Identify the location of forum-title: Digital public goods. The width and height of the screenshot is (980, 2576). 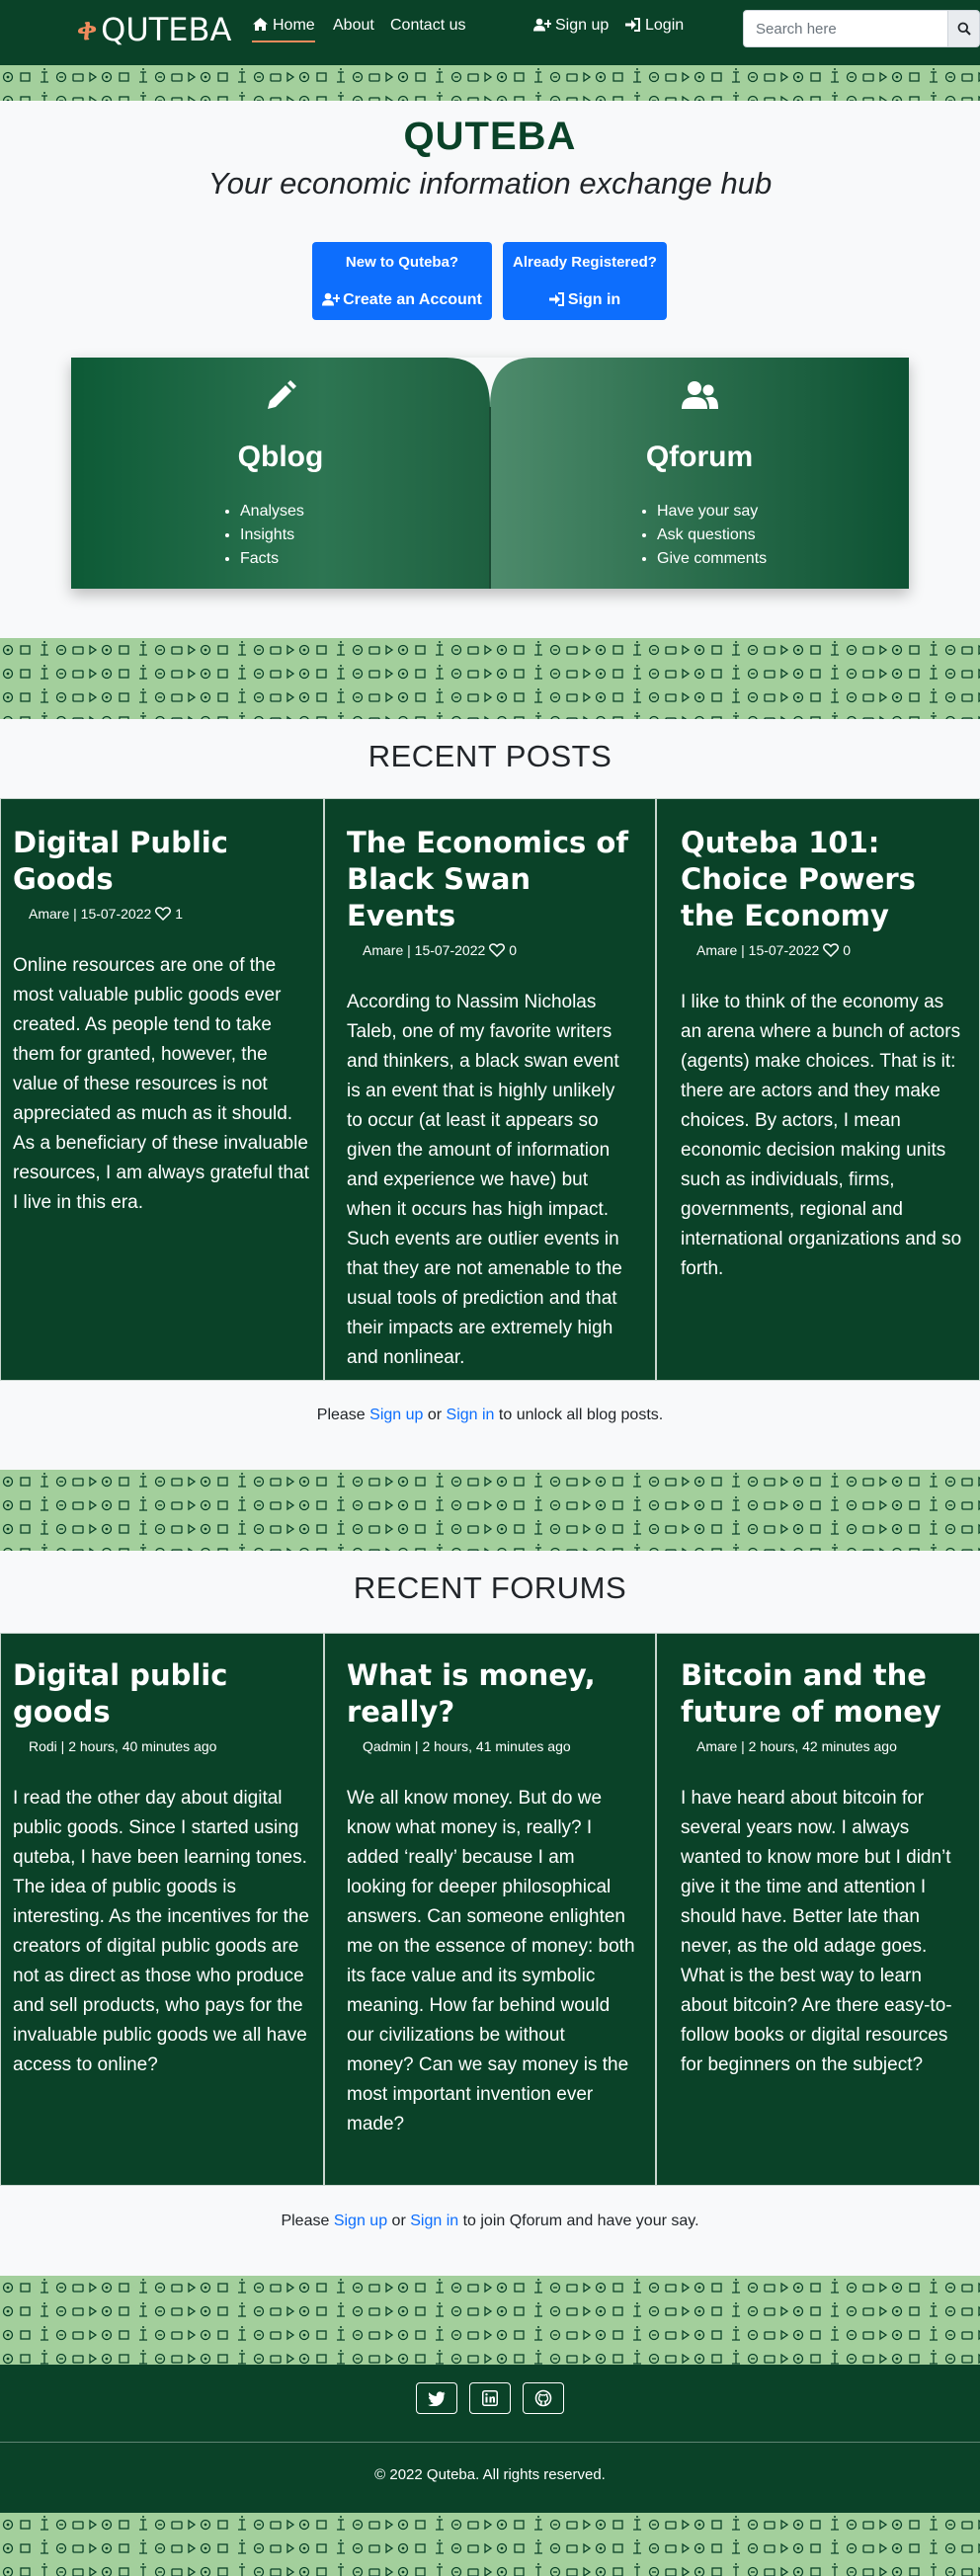
(120, 1693).